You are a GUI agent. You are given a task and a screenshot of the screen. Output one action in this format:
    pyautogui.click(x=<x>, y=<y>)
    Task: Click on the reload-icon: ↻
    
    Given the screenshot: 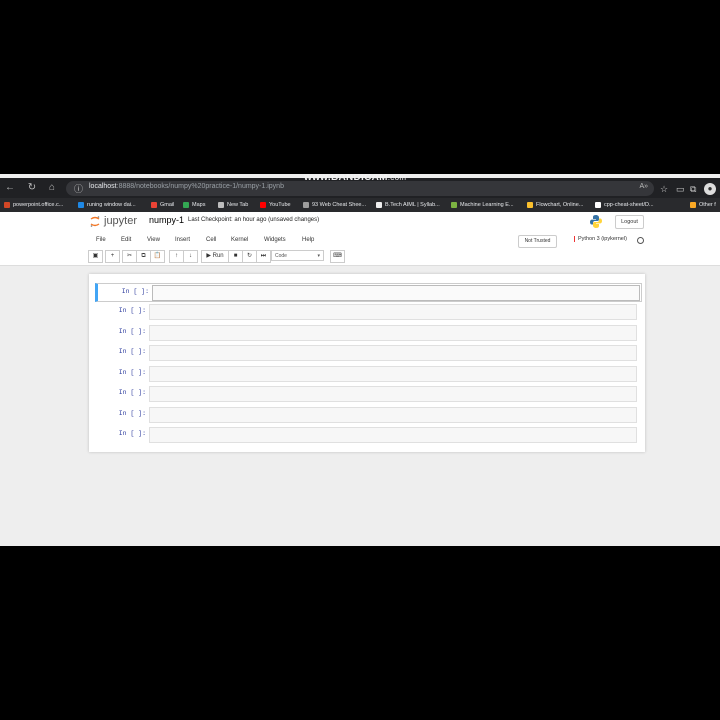 What is the action you would take?
    pyautogui.click(x=32, y=188)
    